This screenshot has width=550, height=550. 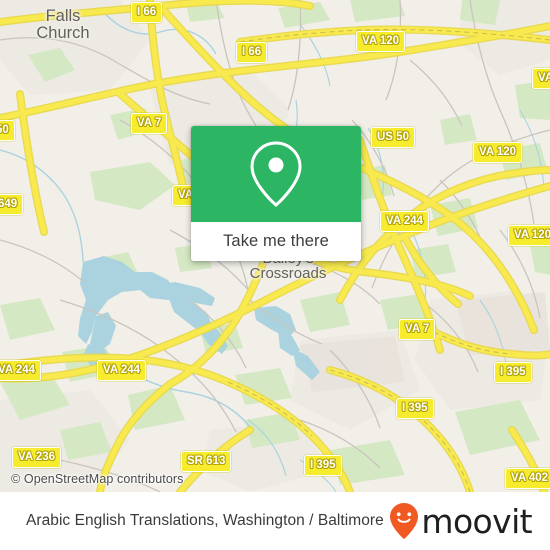 I want to click on road-shield: US 50, so click(x=393, y=137).